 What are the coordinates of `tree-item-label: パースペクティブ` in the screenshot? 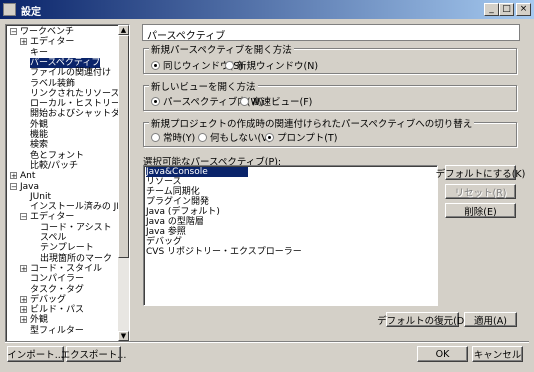 It's located at (65, 62).